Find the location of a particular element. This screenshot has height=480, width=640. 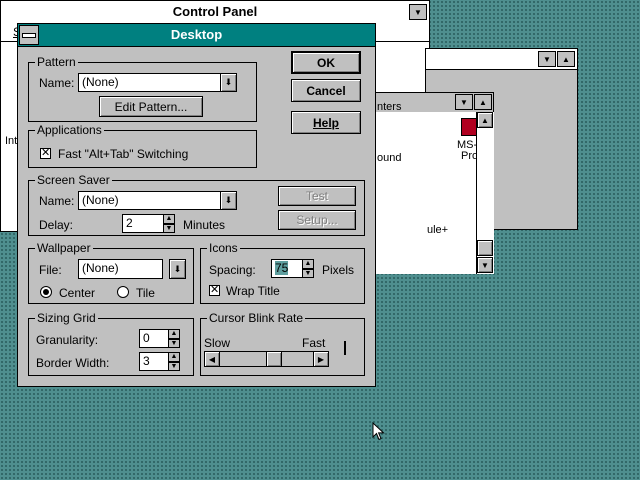

wallpaper-file-label: File: is located at coordinates (50, 270).